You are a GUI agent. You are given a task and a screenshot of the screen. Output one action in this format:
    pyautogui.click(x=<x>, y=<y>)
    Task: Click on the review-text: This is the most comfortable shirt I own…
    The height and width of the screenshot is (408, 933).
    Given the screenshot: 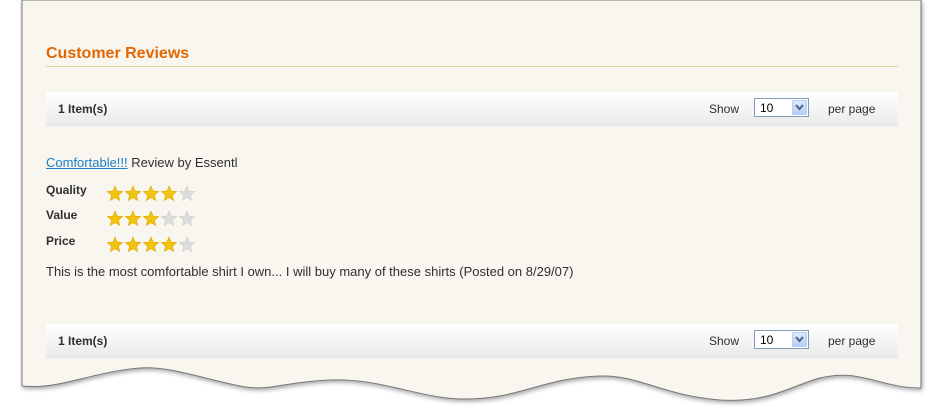 What is the action you would take?
    pyautogui.click(x=310, y=271)
    